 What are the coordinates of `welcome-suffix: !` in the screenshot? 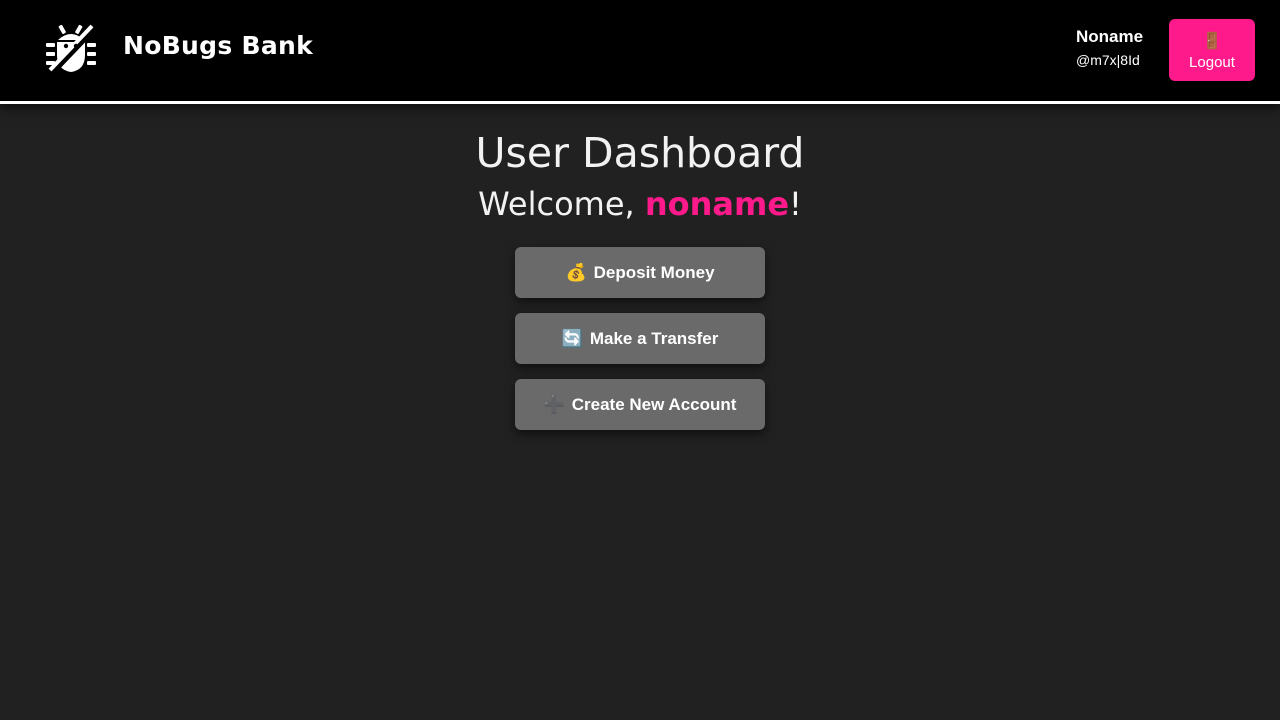 It's located at (795, 204).